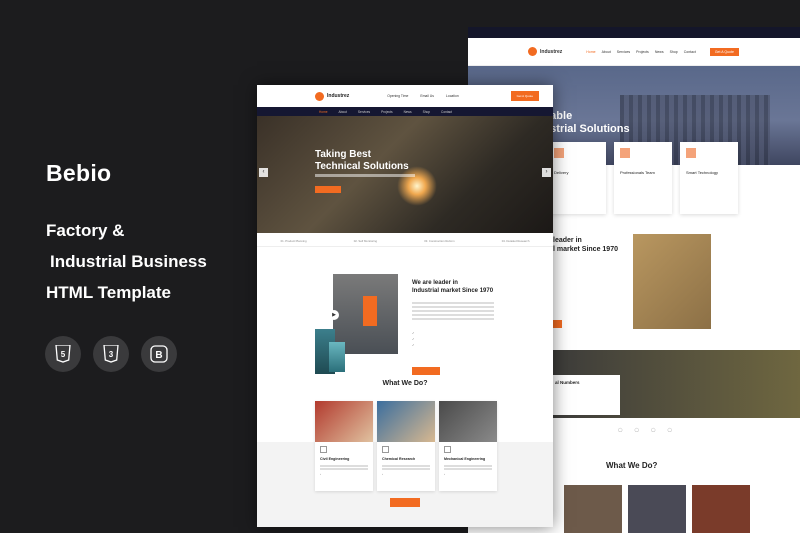 The width and height of the screenshot is (800, 533). Describe the element at coordinates (405, 383) in the screenshot. I see `wwd-title: What We Do?` at that location.